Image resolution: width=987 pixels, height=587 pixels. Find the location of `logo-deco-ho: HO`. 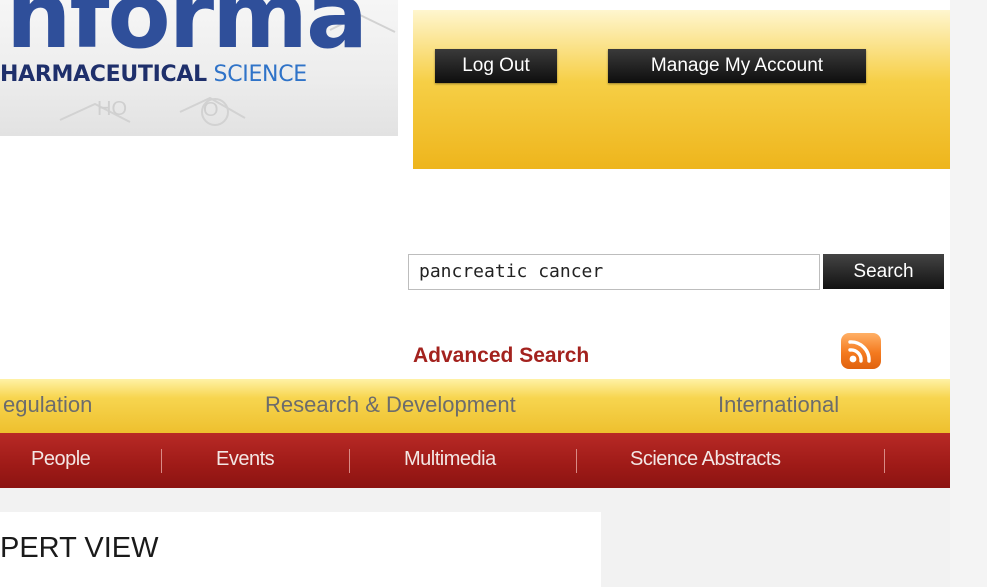

logo-deco-ho: HO is located at coordinates (112, 109).